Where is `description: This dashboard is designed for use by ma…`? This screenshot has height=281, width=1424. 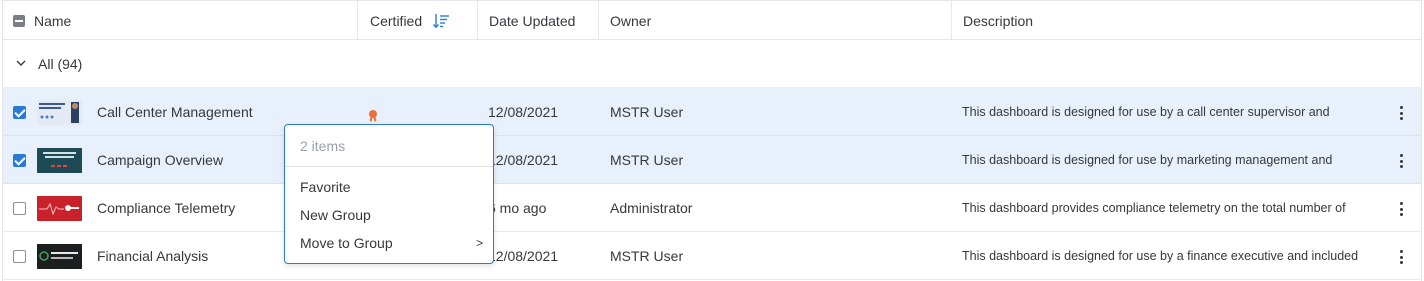
description: This dashboard is designed for use by ma… is located at coordinates (1147, 160).